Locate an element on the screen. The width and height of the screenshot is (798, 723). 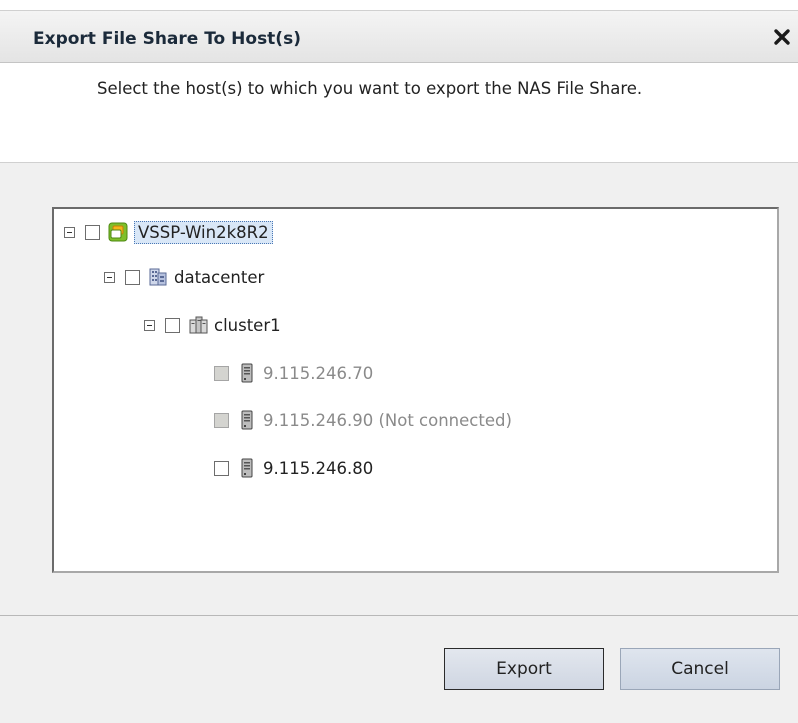
close-icon is located at coordinates (782, 37).